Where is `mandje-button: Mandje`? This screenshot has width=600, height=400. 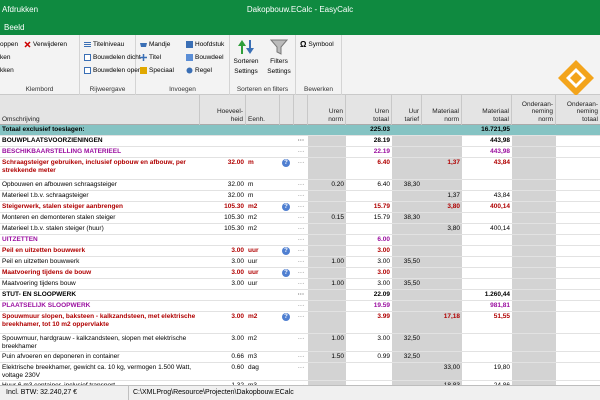 mandje-button: Mandje is located at coordinates (155, 44).